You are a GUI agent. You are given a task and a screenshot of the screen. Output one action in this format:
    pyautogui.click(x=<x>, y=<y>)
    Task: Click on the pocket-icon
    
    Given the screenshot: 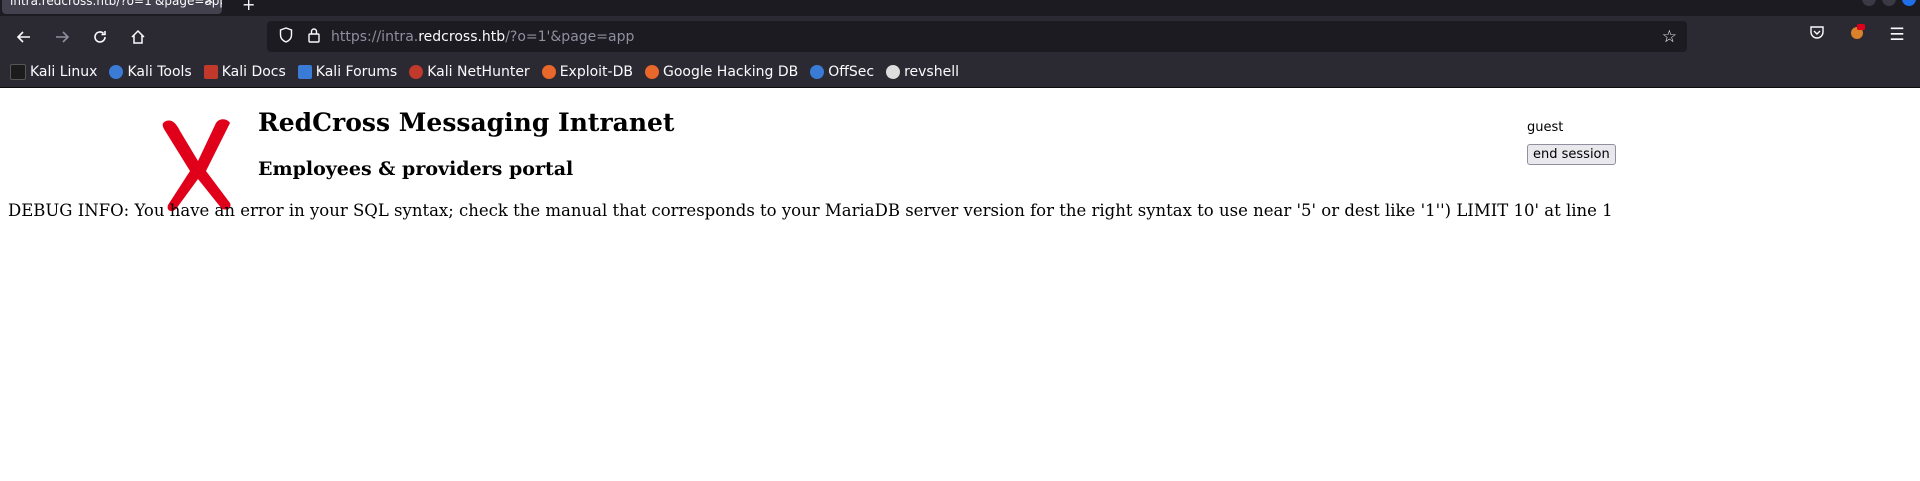 What is the action you would take?
    pyautogui.click(x=1817, y=34)
    